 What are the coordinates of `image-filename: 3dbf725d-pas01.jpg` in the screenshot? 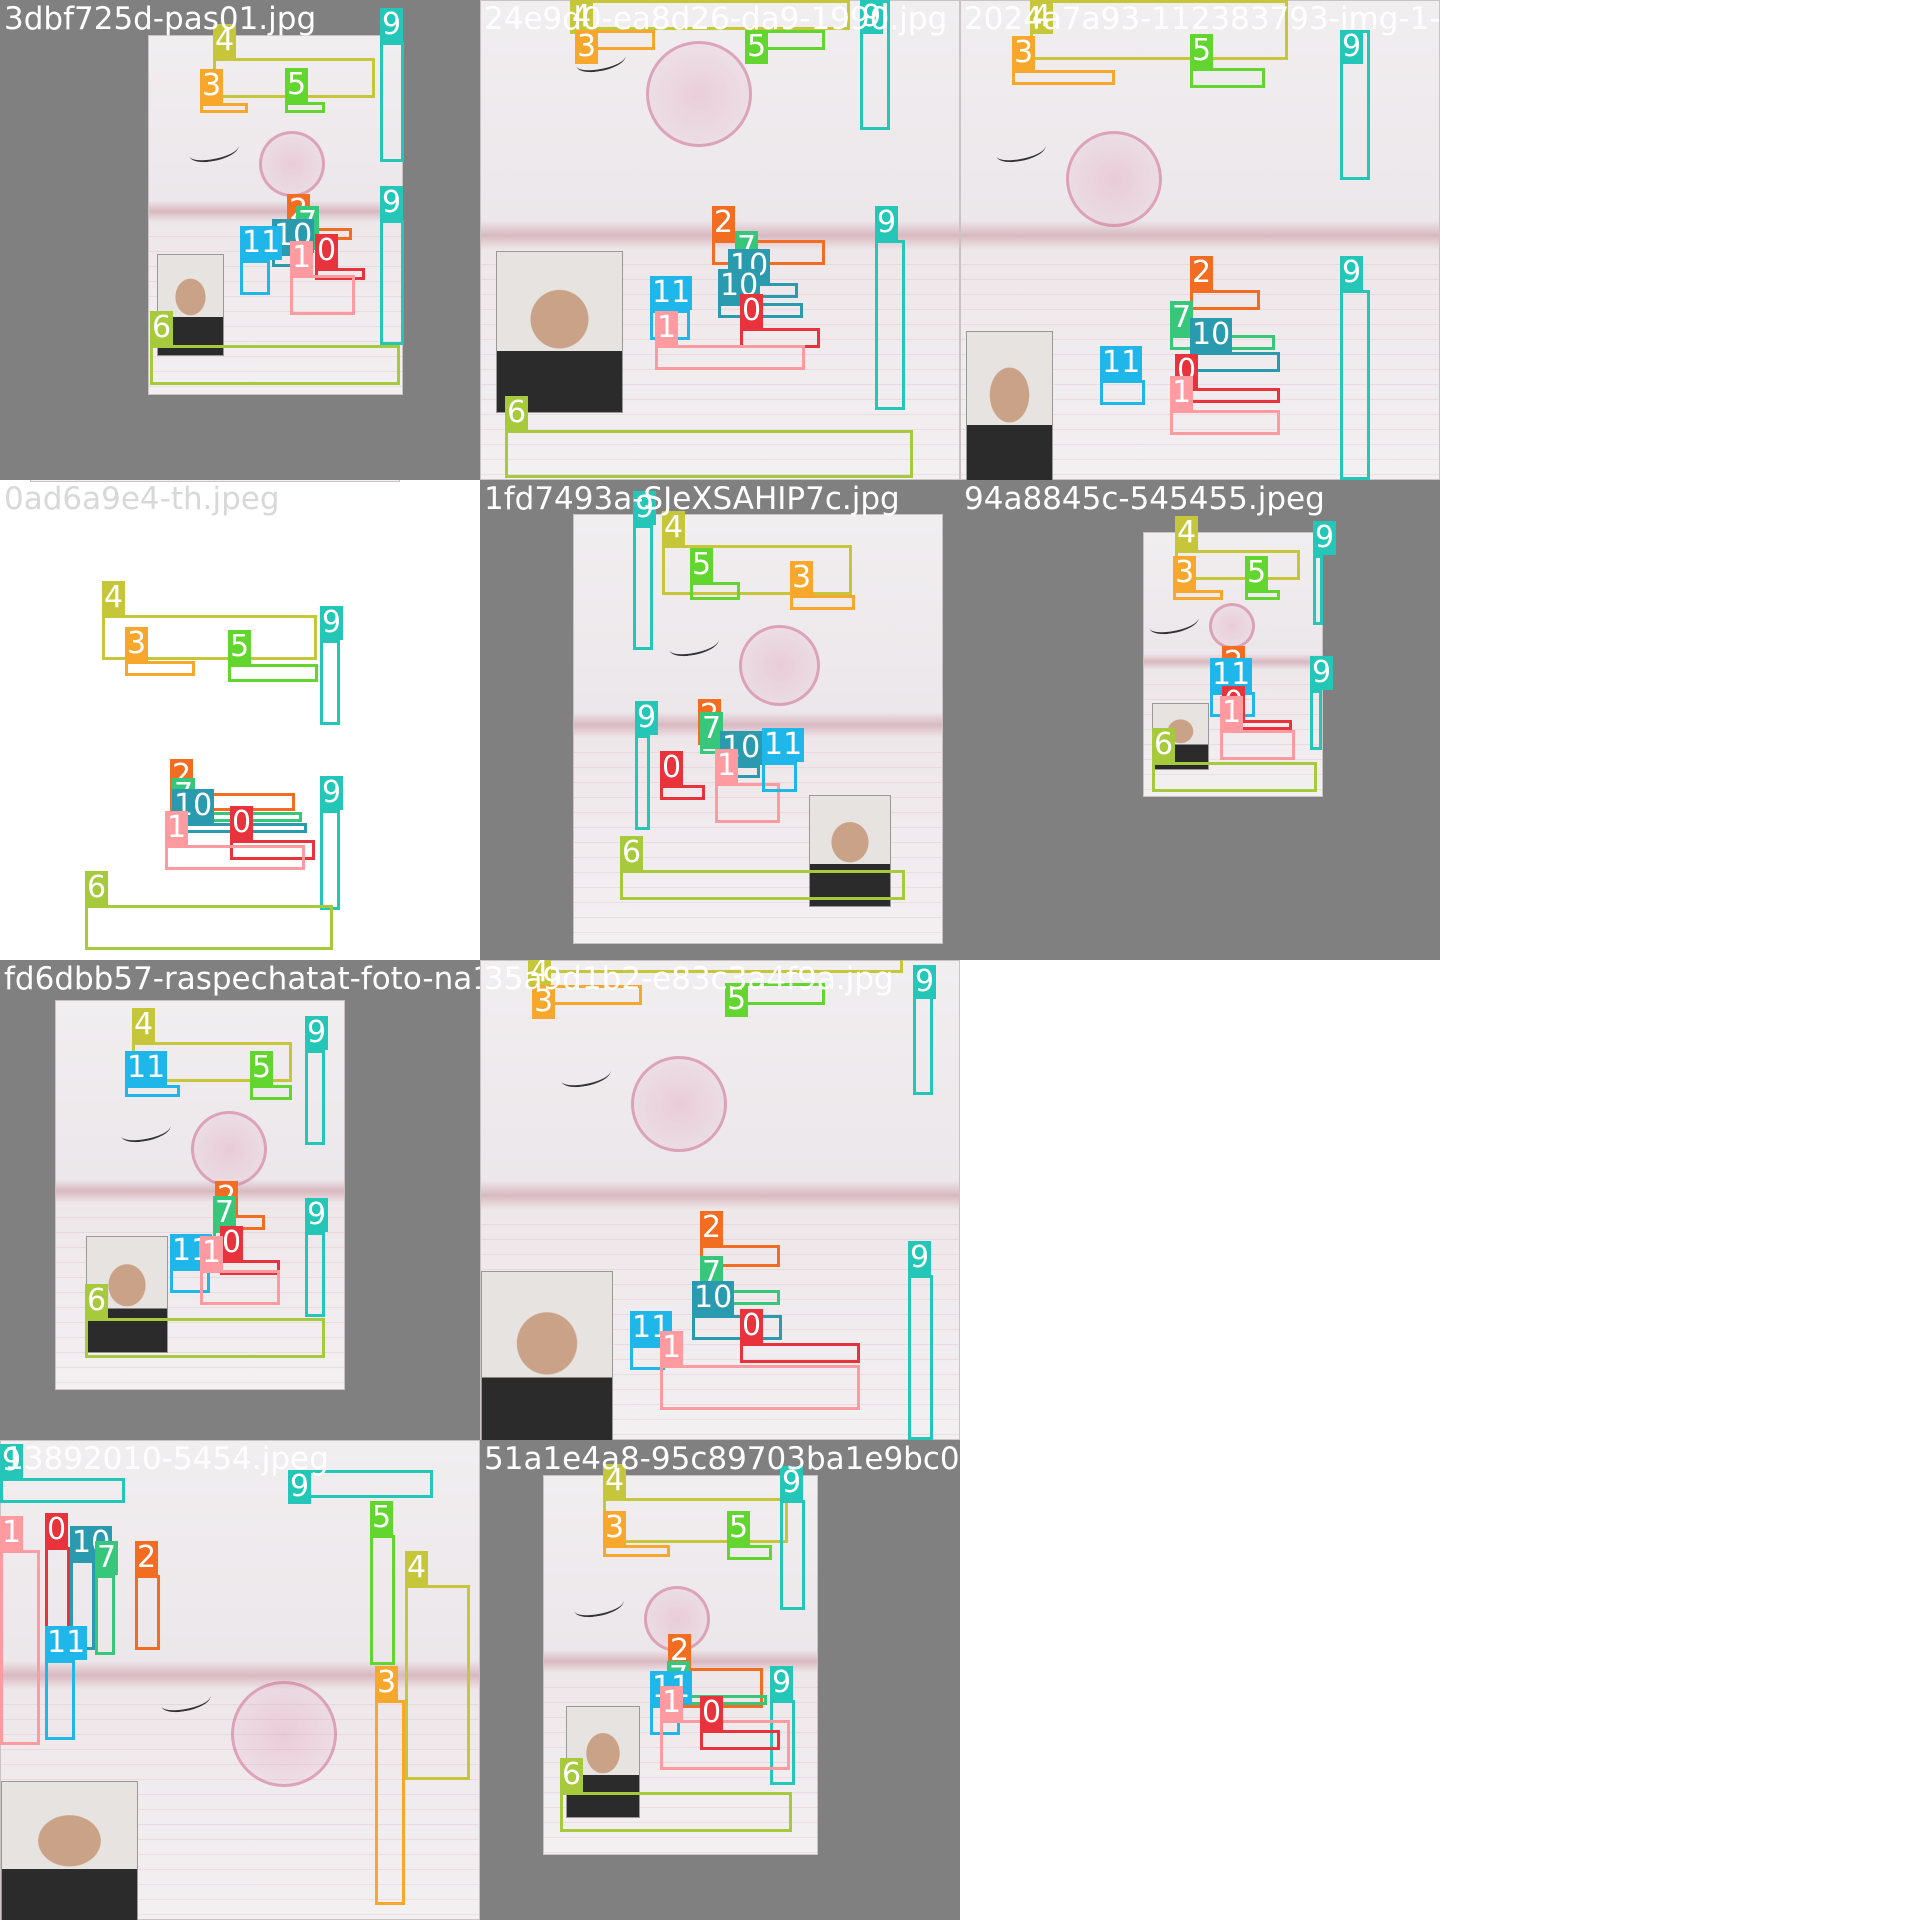 It's located at (160, 19).